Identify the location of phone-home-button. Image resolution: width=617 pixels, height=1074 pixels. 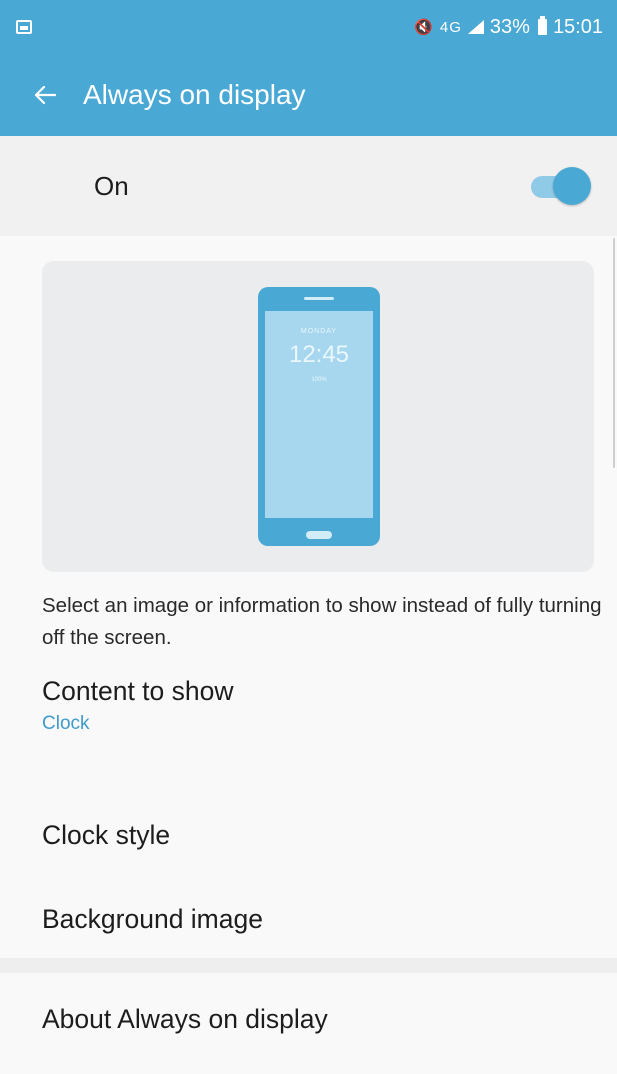
(319, 535).